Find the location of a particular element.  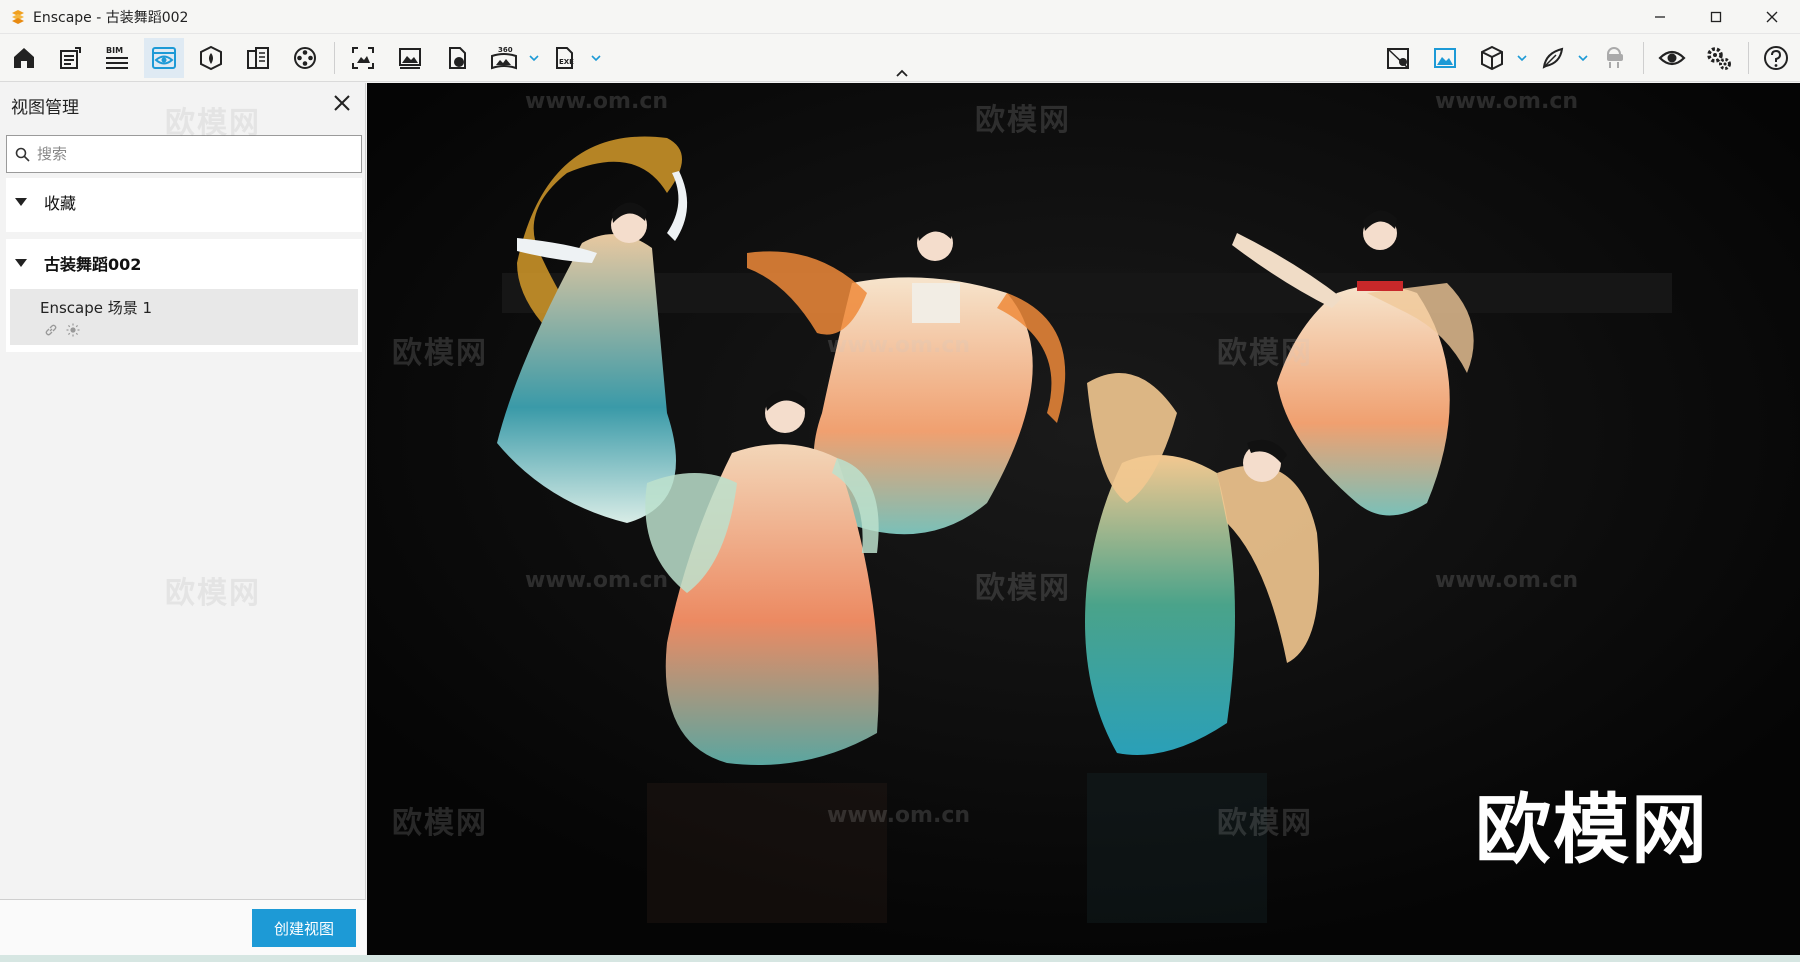

feather-dropdown is located at coordinates (1583, 58).